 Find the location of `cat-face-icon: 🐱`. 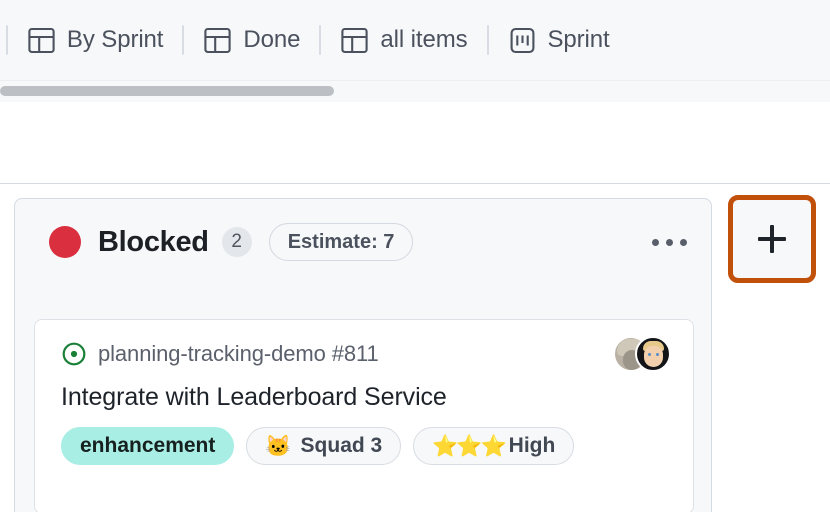

cat-face-icon: 🐱 is located at coordinates (278, 446).